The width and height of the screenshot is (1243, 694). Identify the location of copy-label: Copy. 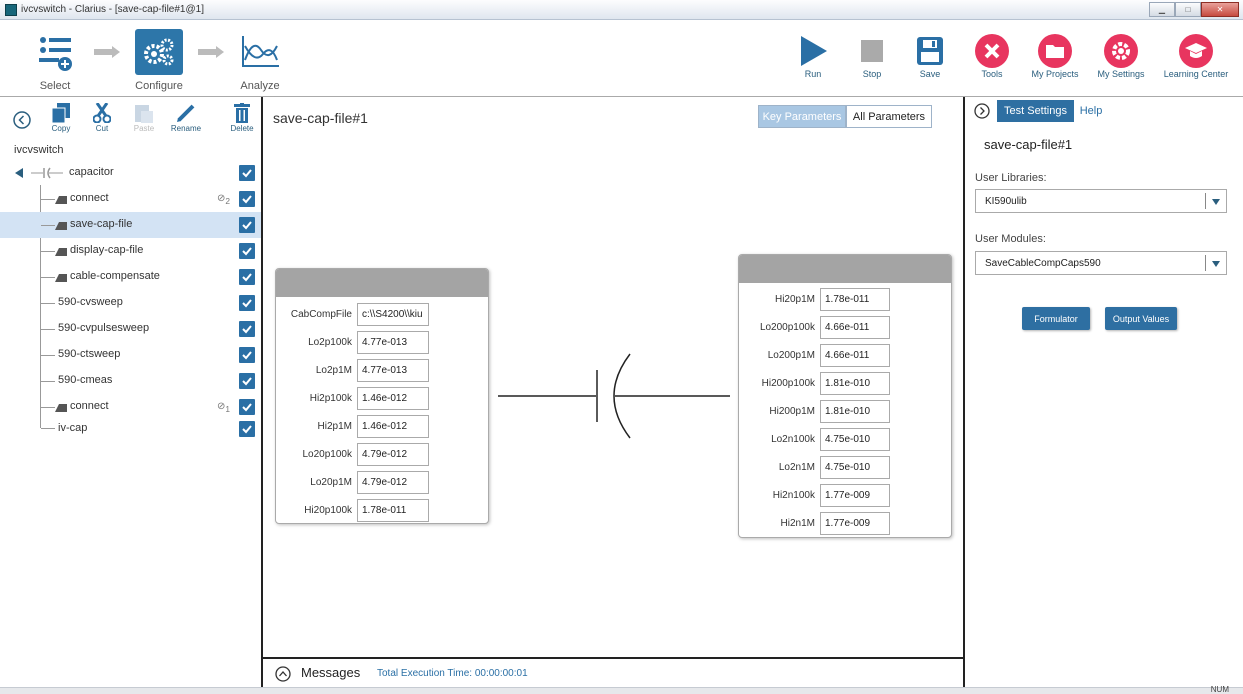
(61, 128).